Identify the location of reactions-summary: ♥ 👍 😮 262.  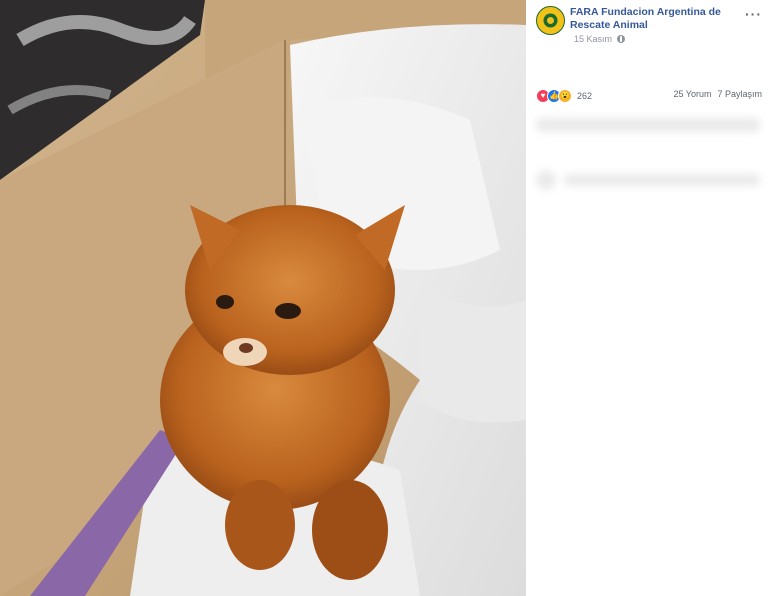
(564, 96).